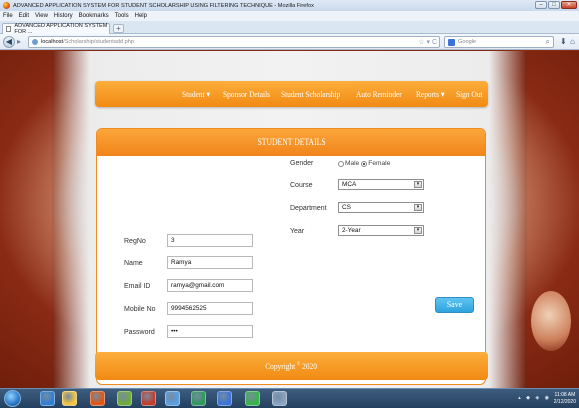  What do you see at coordinates (541, 5) in the screenshot?
I see `minimize-button: –` at bounding box center [541, 5].